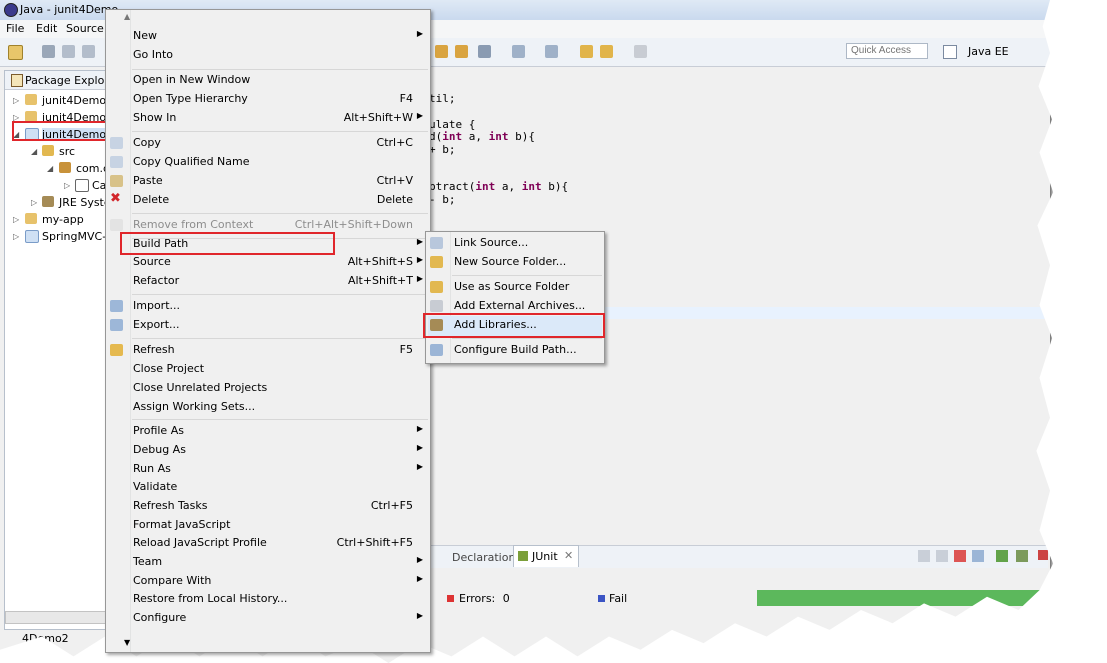 This screenshot has height=663, width=1107. What do you see at coordinates (268, 55) in the screenshot?
I see `menu-item-go-into: Go Into` at bounding box center [268, 55].